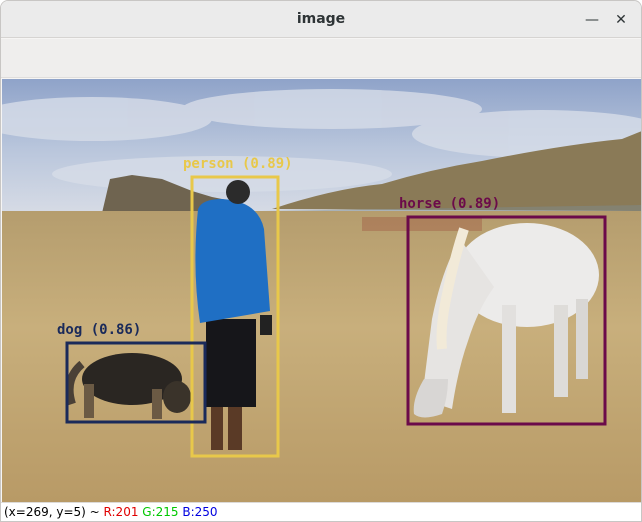  I want to click on status-bar: (x=269, y=5) ~ R:201 G:215 B:250, so click(321, 511).